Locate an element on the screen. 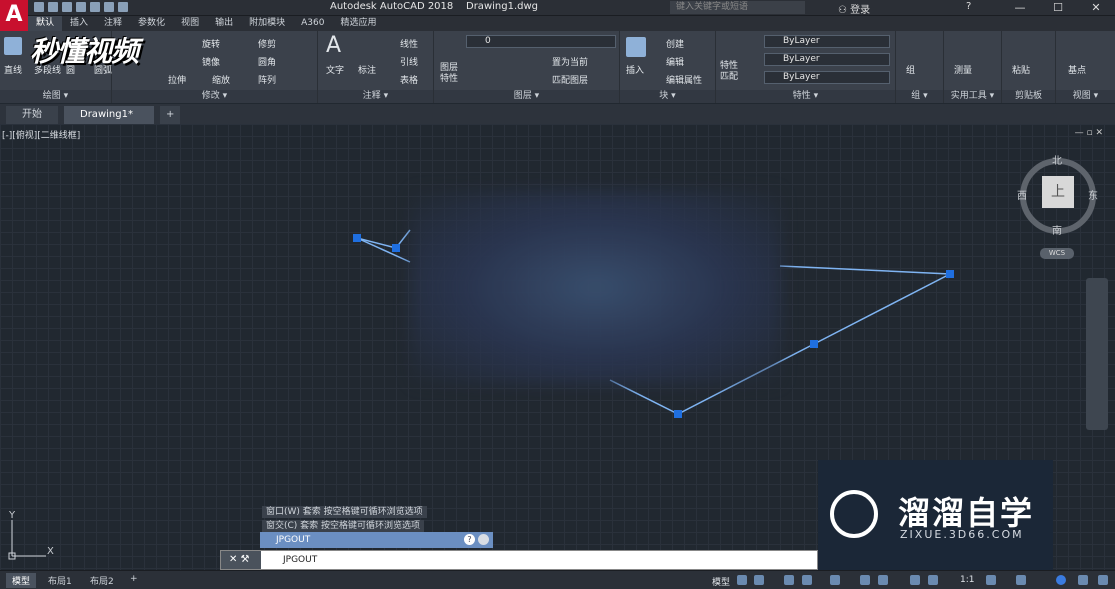 This screenshot has width=1115, height=589. layout-tab-1: 布局1 is located at coordinates (60, 580).